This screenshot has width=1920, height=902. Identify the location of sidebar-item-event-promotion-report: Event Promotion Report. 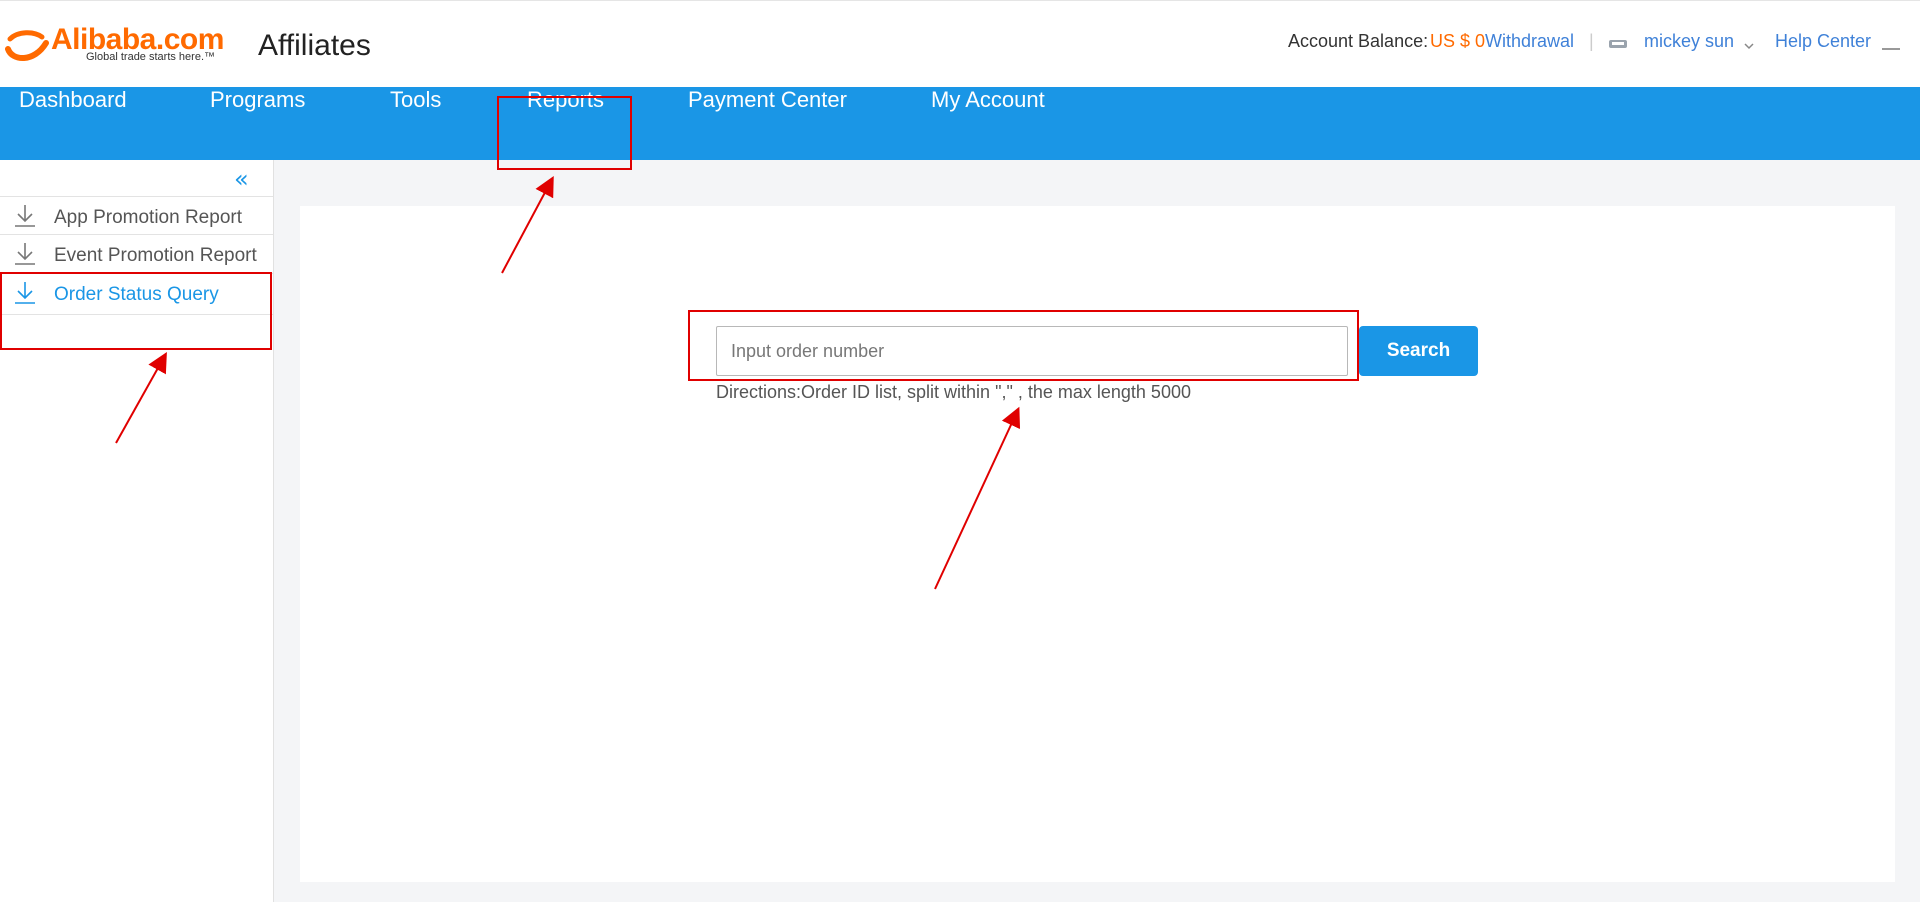
(136, 253).